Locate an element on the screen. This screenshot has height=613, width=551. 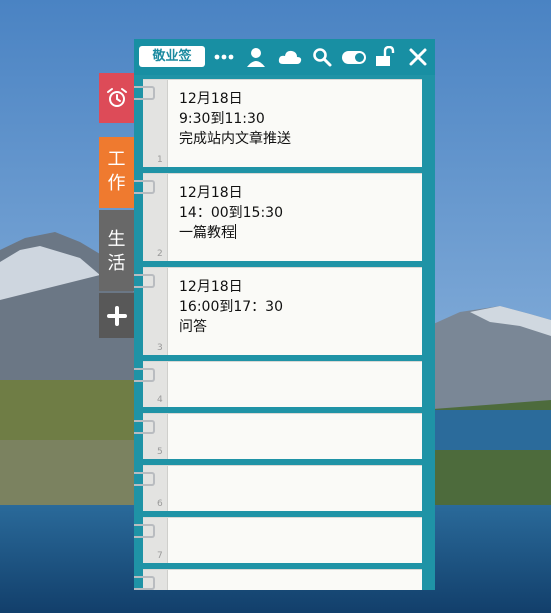
unlock-icon is located at coordinates (385, 56).